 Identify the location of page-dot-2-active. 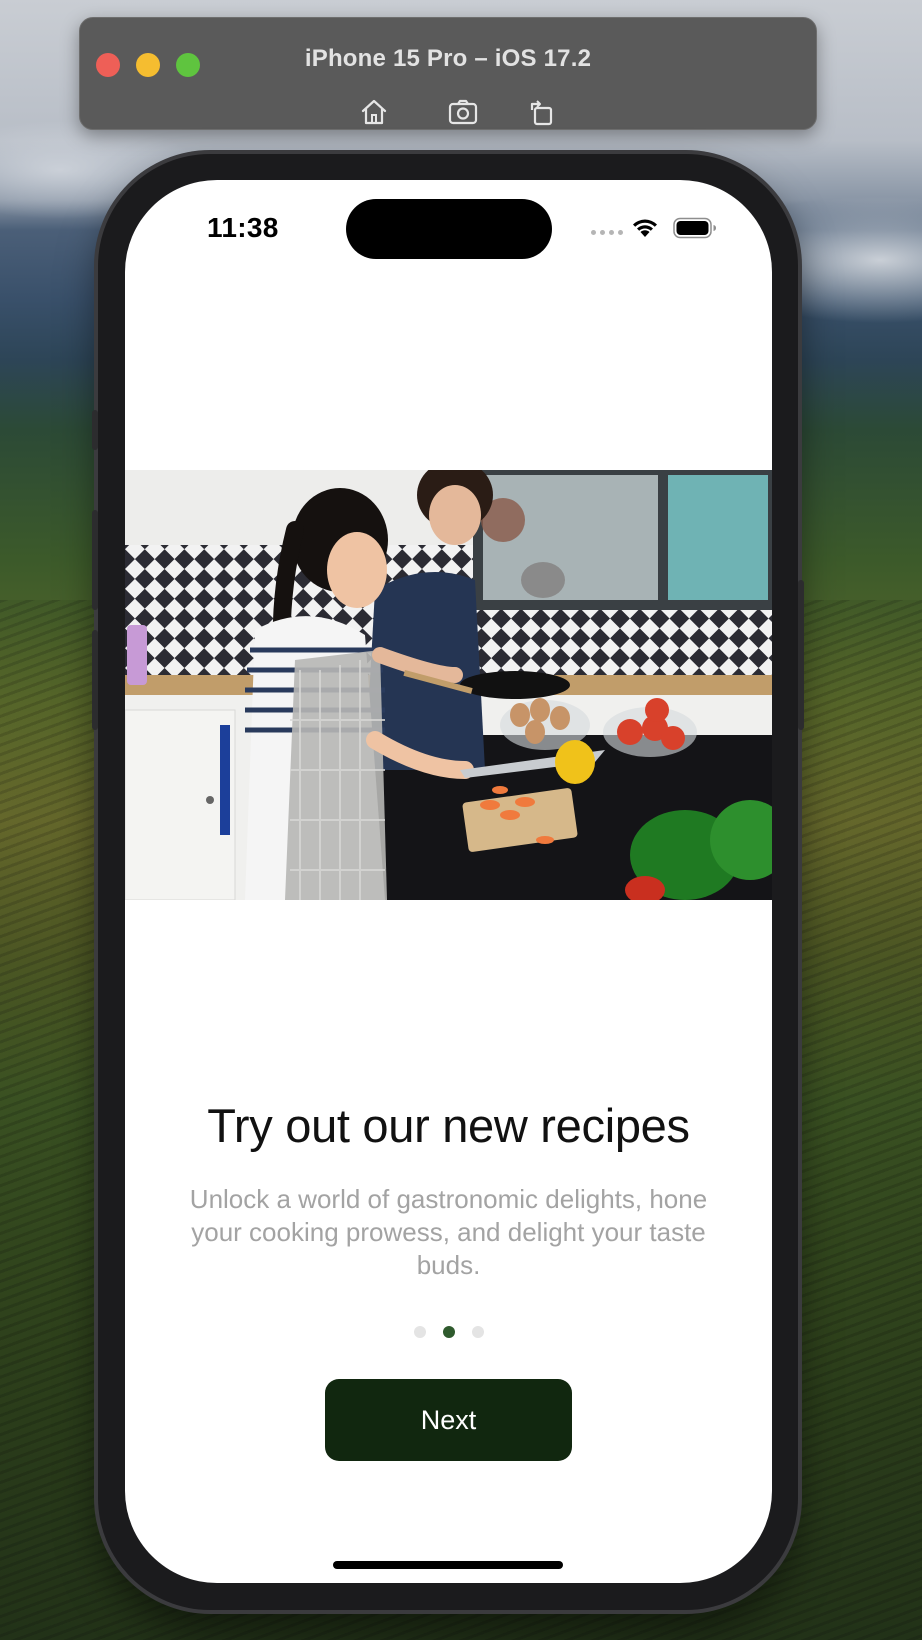
(448, 1332).